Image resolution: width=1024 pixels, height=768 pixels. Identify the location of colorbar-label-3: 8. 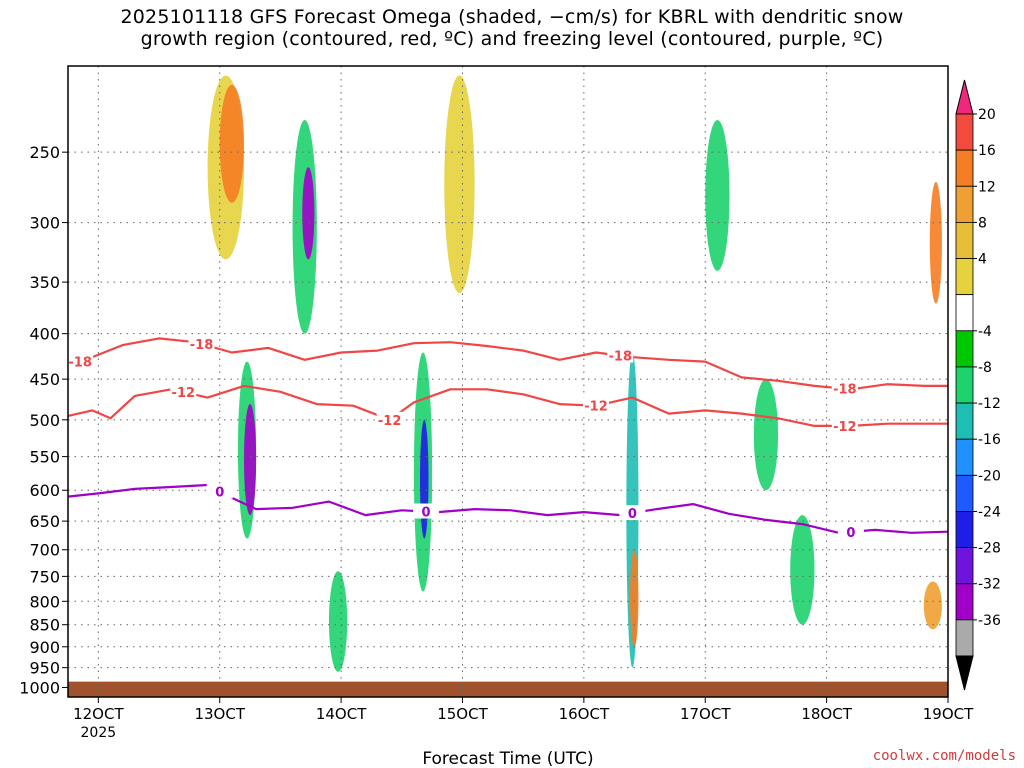
(982, 223).